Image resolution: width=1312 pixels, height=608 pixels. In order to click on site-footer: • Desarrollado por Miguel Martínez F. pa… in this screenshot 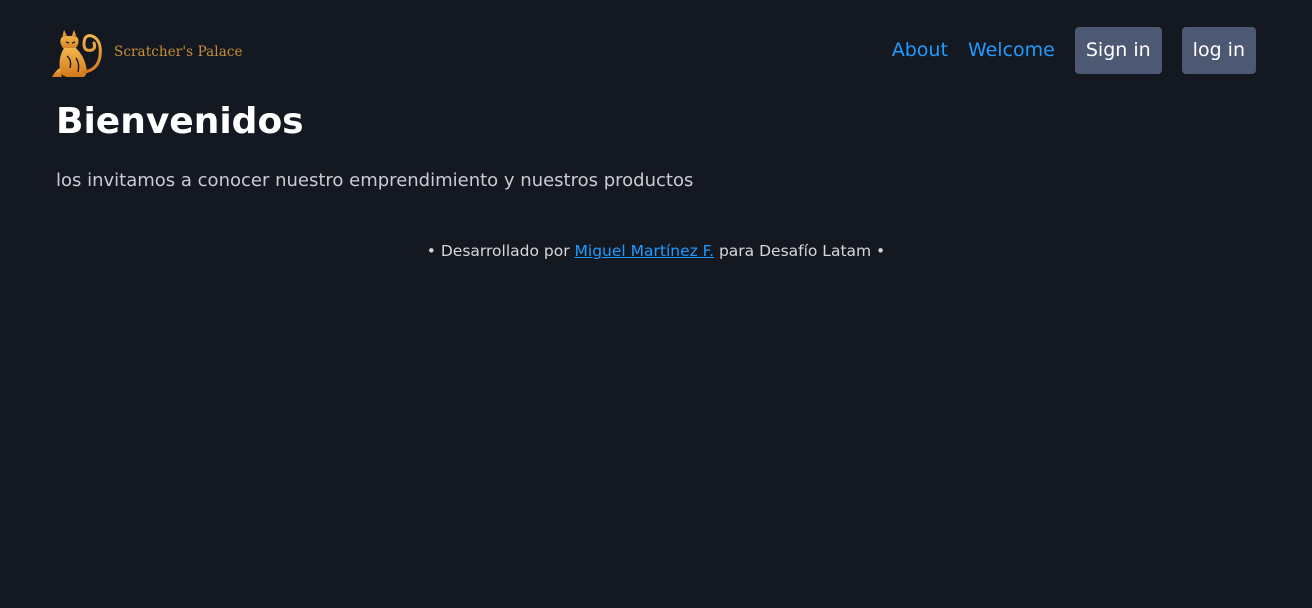, I will do `click(656, 251)`.